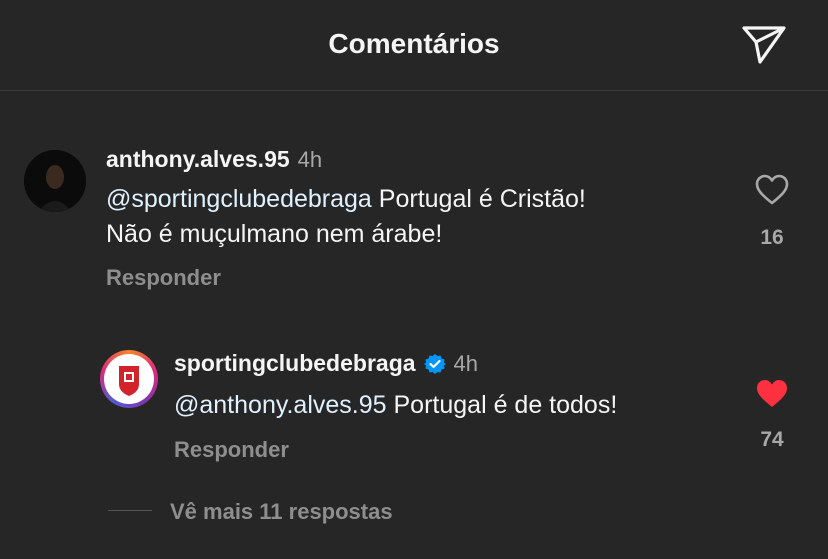  Describe the element at coordinates (239, 199) in the screenshot. I see `mention-link: @sportingclubedebraga` at that location.